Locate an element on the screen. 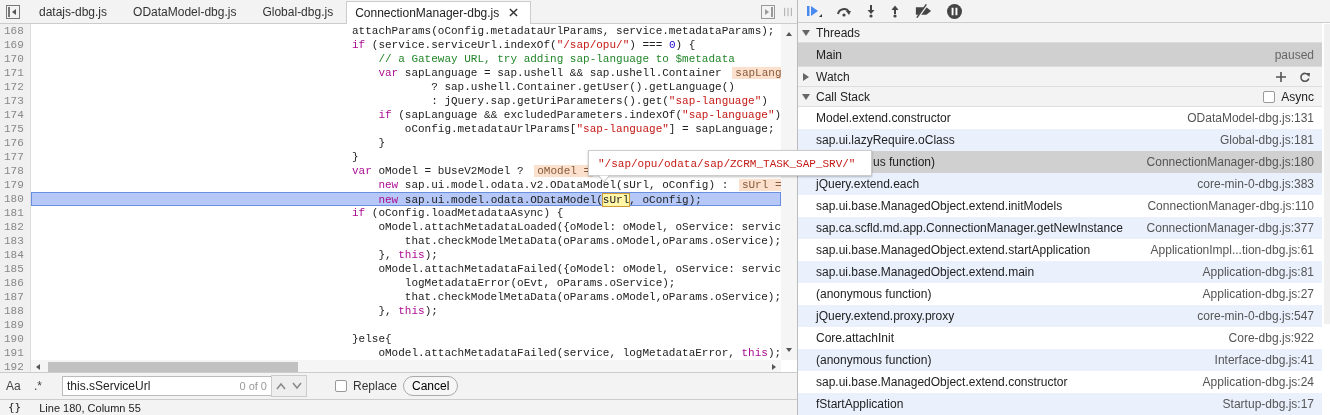 The image size is (1330, 415). vertical-scrollbar is located at coordinates (1327, 174).